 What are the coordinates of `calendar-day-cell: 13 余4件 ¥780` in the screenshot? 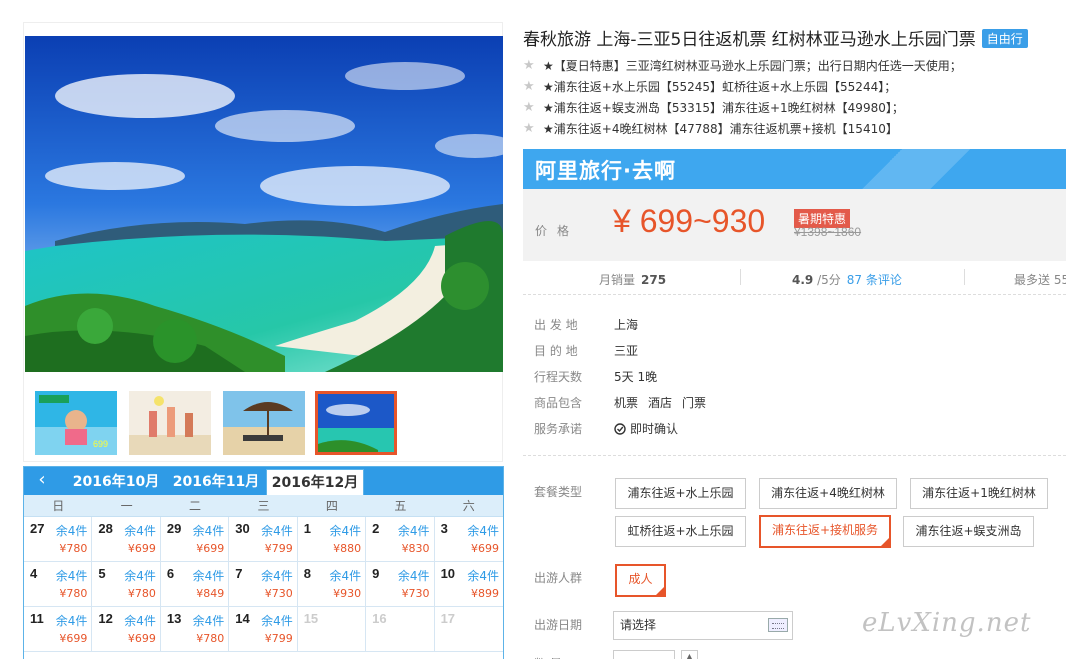 It's located at (195, 629).